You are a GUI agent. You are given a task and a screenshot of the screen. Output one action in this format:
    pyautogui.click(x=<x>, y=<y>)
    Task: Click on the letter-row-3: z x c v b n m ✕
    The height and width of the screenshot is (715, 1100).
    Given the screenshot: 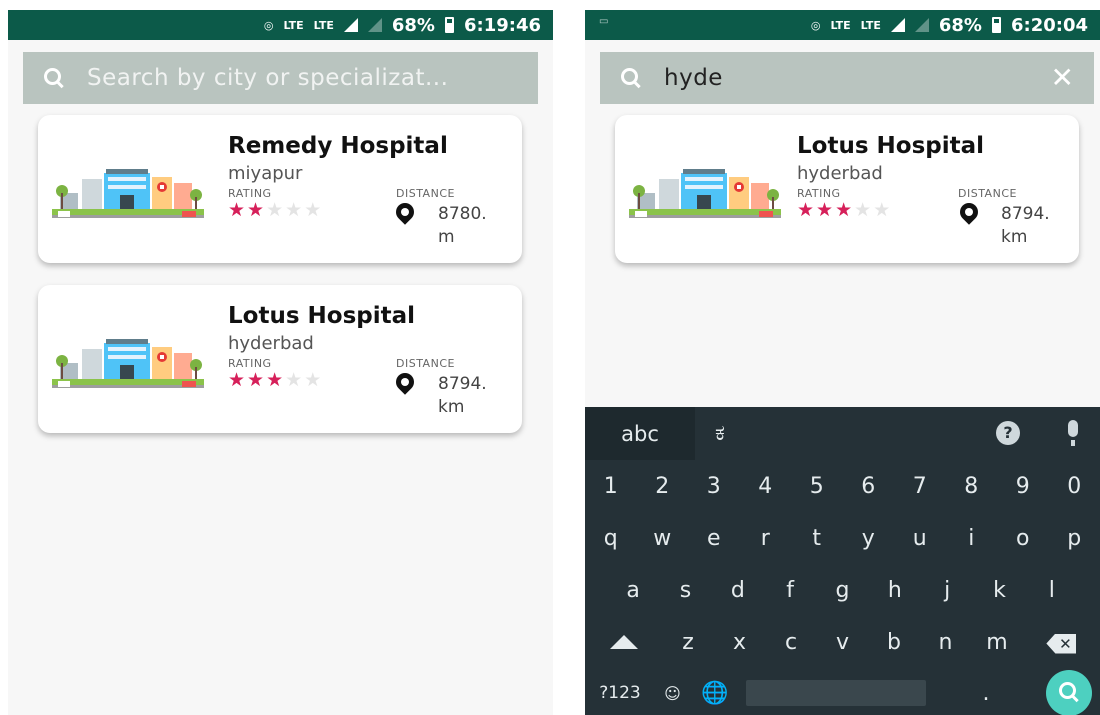 What is the action you would take?
    pyautogui.click(x=842, y=642)
    